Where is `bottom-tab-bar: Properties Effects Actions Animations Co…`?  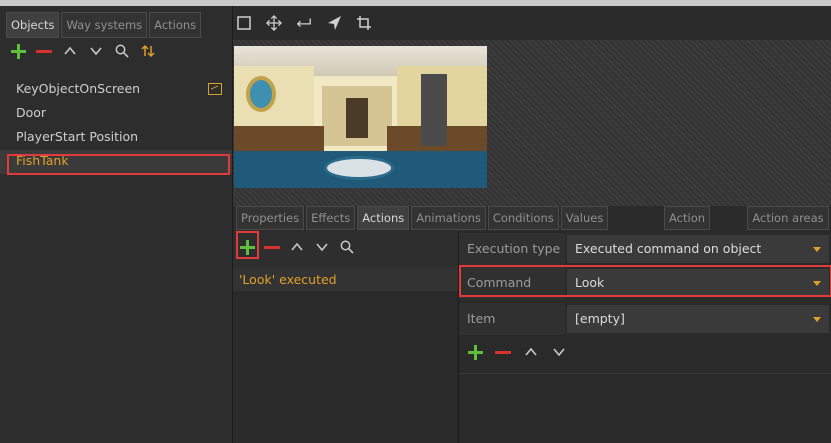
bottom-tab-bar: Properties Effects Actions Animations Co… is located at coordinates (422, 218).